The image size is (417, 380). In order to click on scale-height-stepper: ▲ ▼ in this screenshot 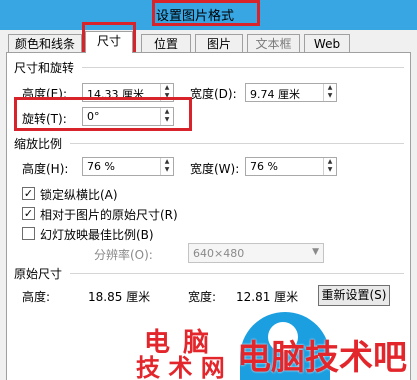, I will do `click(166, 166)`.